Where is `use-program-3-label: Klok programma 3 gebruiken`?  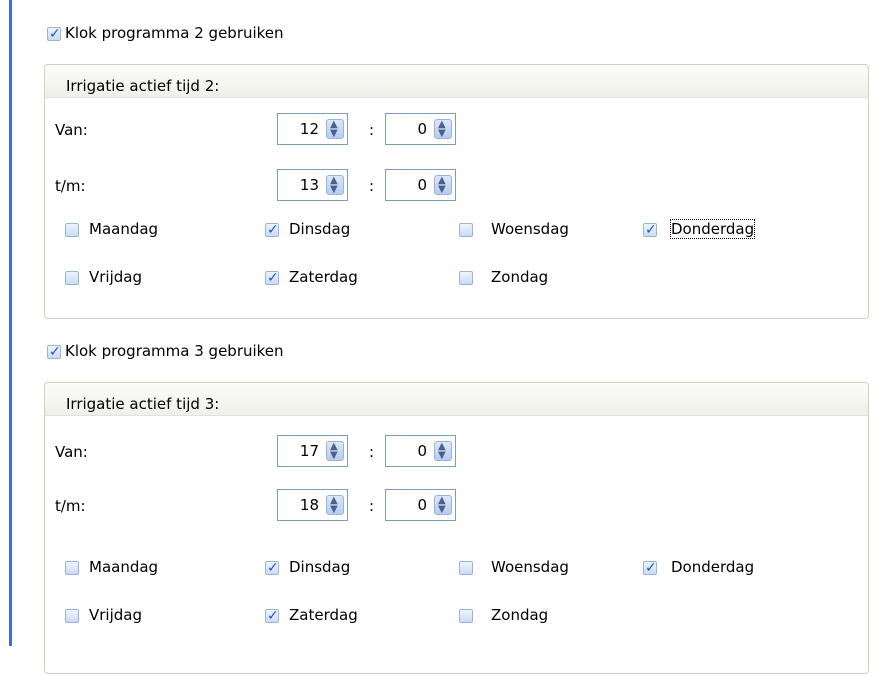 use-program-3-label: Klok programma 3 gebruiken is located at coordinates (174, 351).